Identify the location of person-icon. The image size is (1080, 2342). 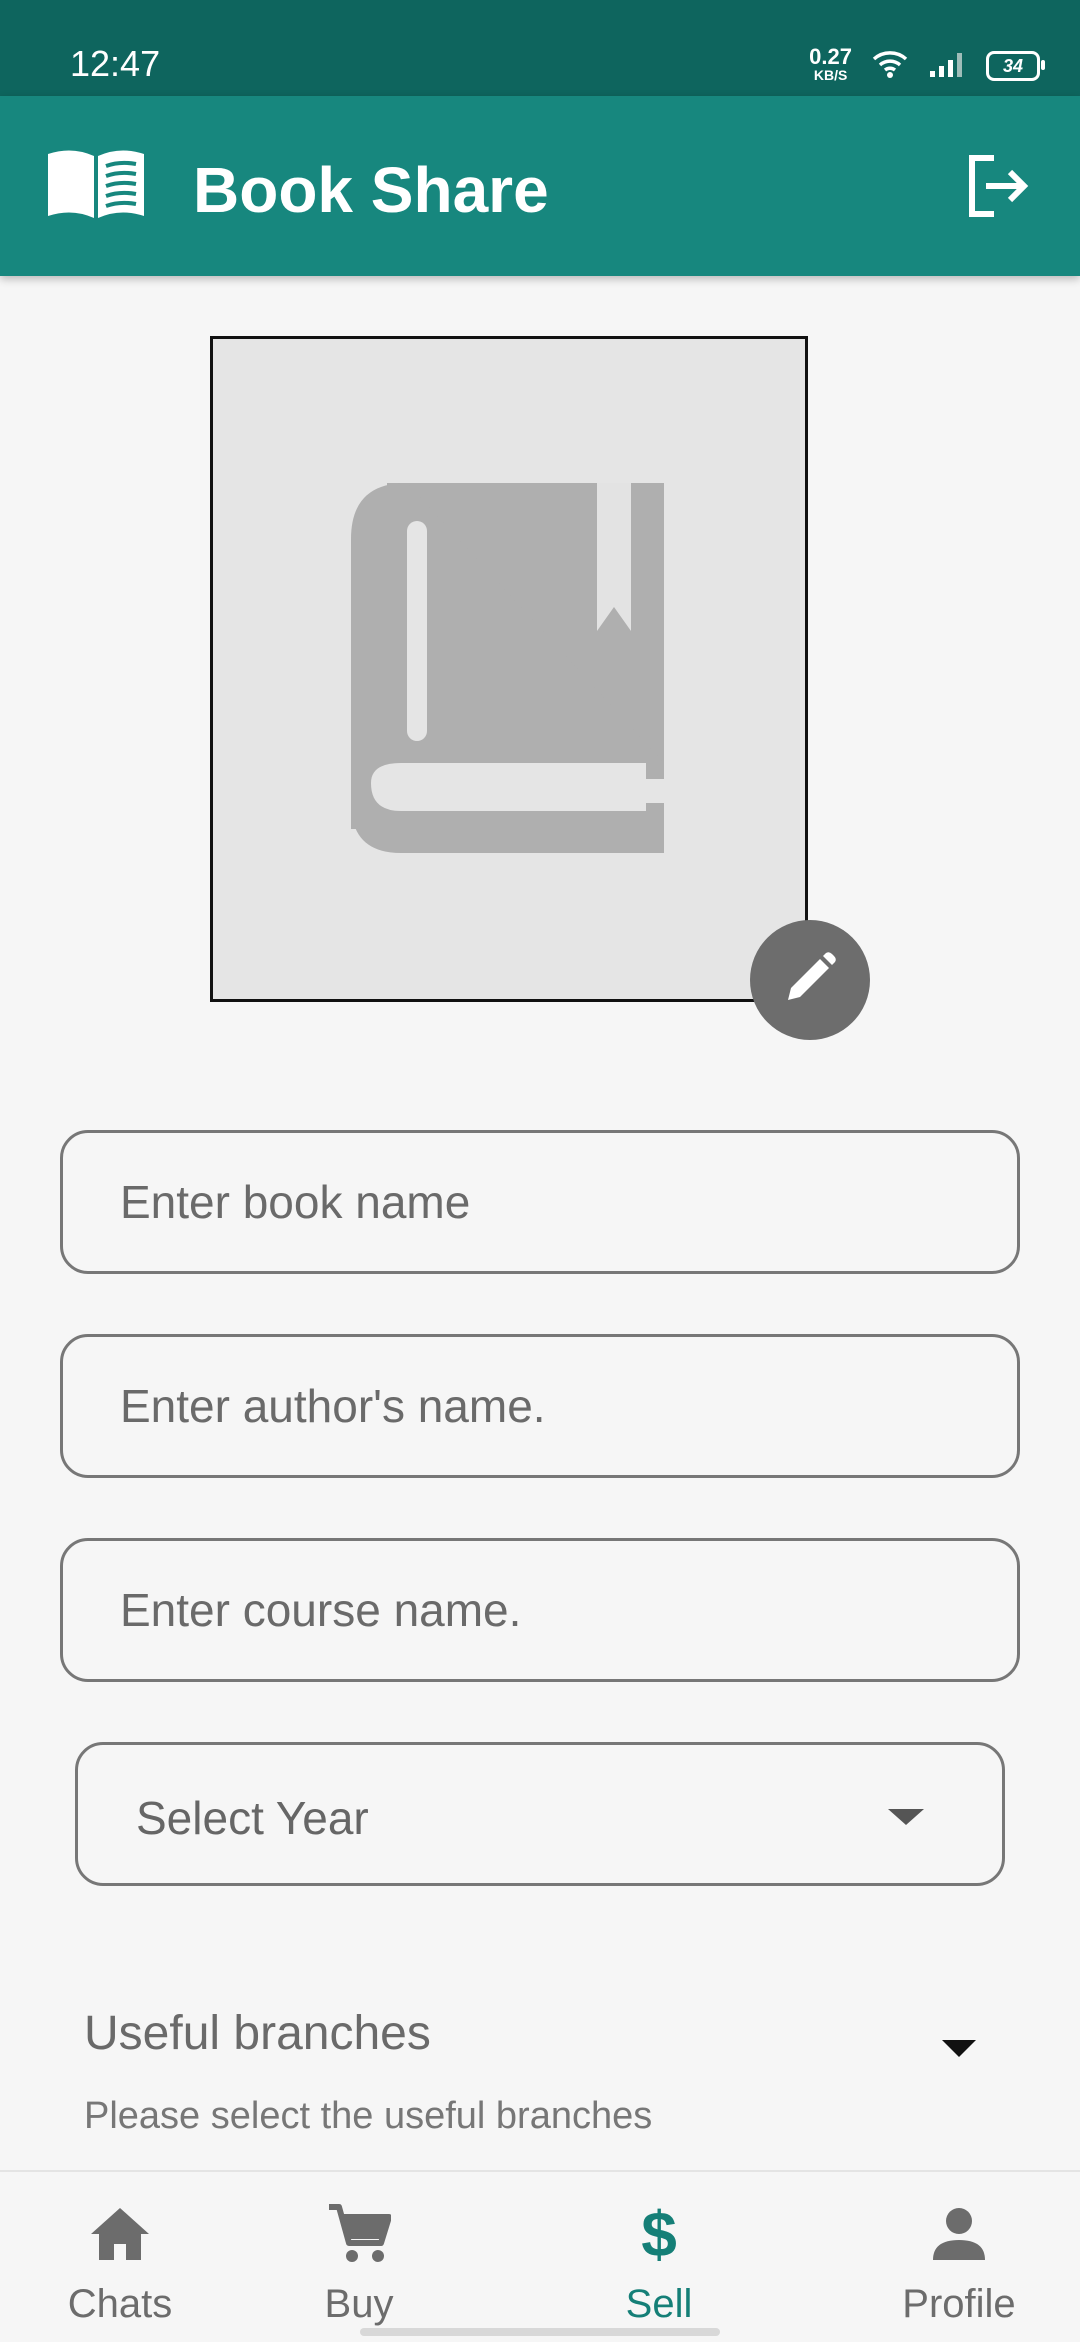
(959, 2234).